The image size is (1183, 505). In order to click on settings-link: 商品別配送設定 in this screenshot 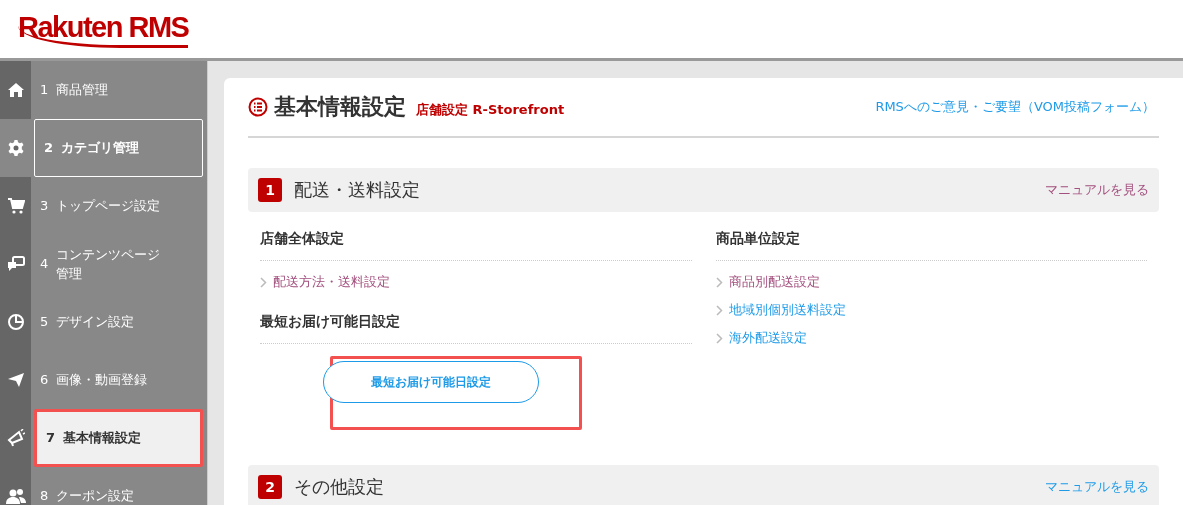, I will do `click(931, 282)`.